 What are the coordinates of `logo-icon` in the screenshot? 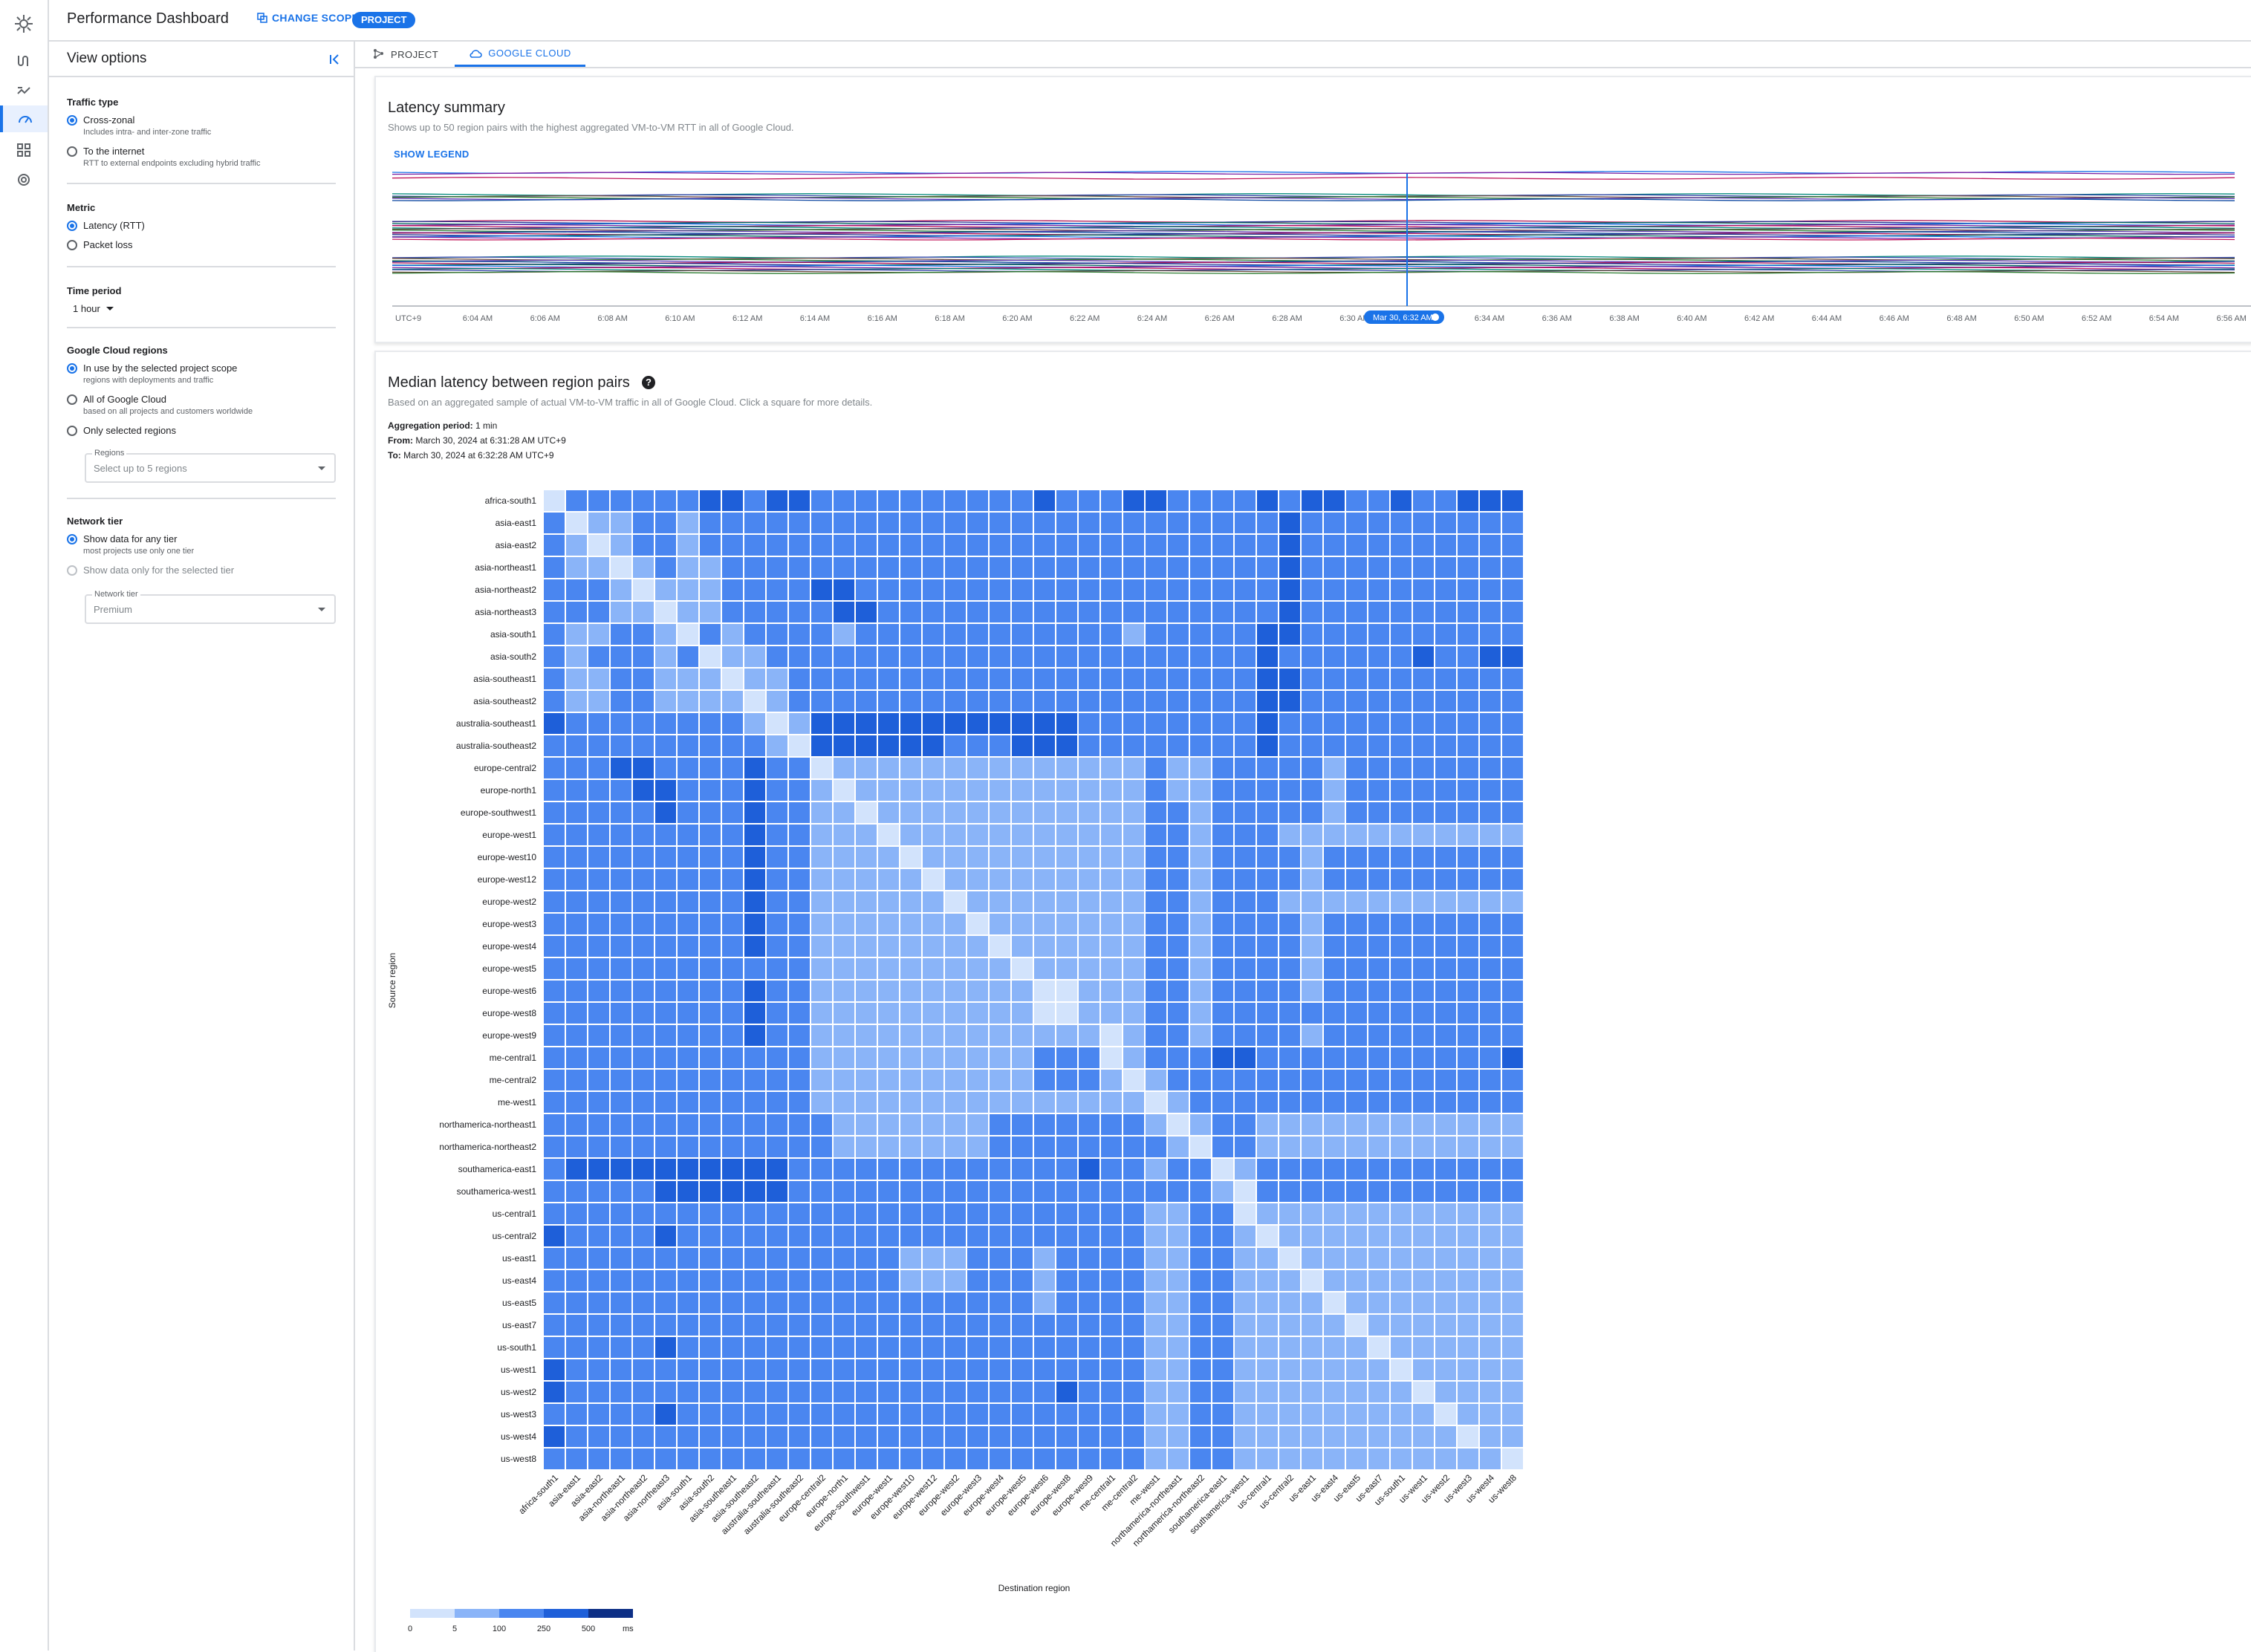 It's located at (23, 23).